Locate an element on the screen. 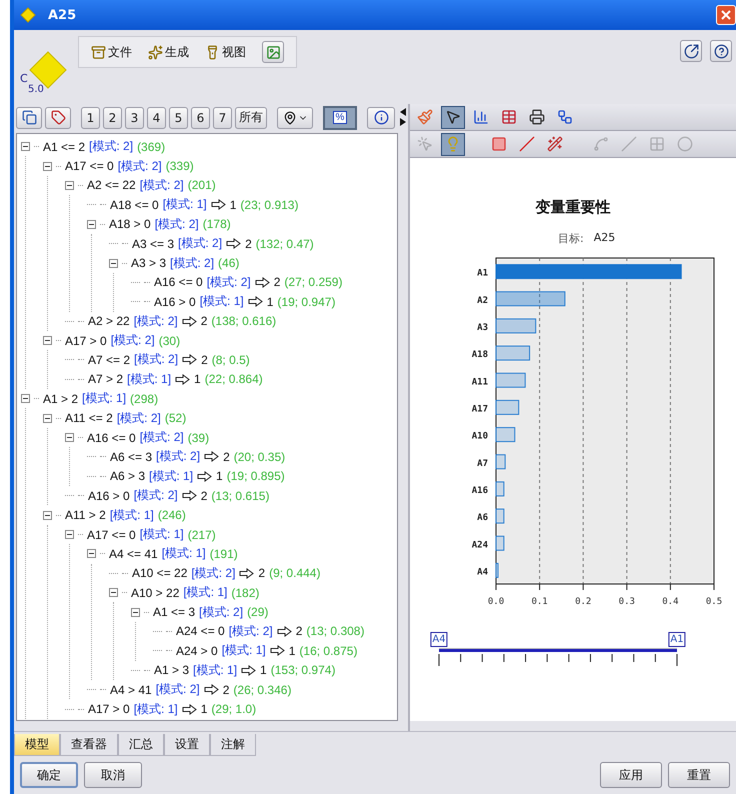  arrow-circle-icon is located at coordinates (691, 51).